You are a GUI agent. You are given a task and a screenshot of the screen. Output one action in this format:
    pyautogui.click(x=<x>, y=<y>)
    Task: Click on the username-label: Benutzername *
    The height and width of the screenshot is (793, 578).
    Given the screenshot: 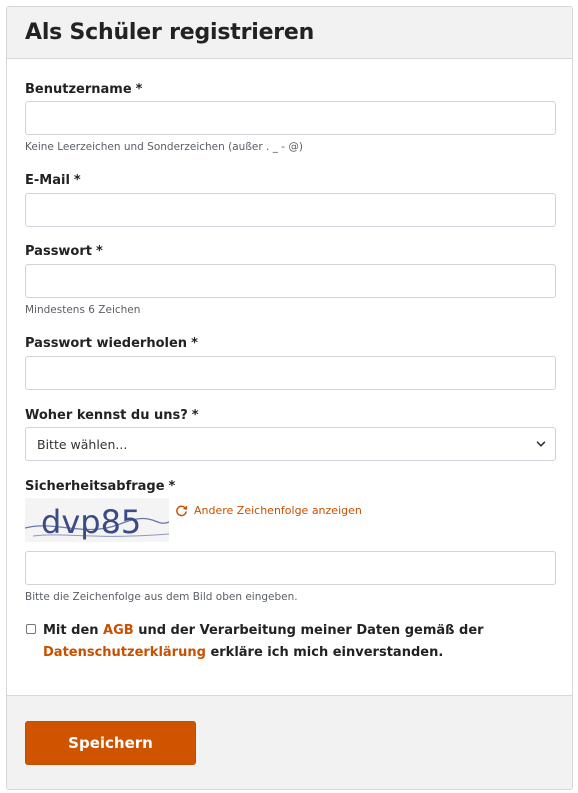 What is the action you would take?
    pyautogui.click(x=84, y=89)
    